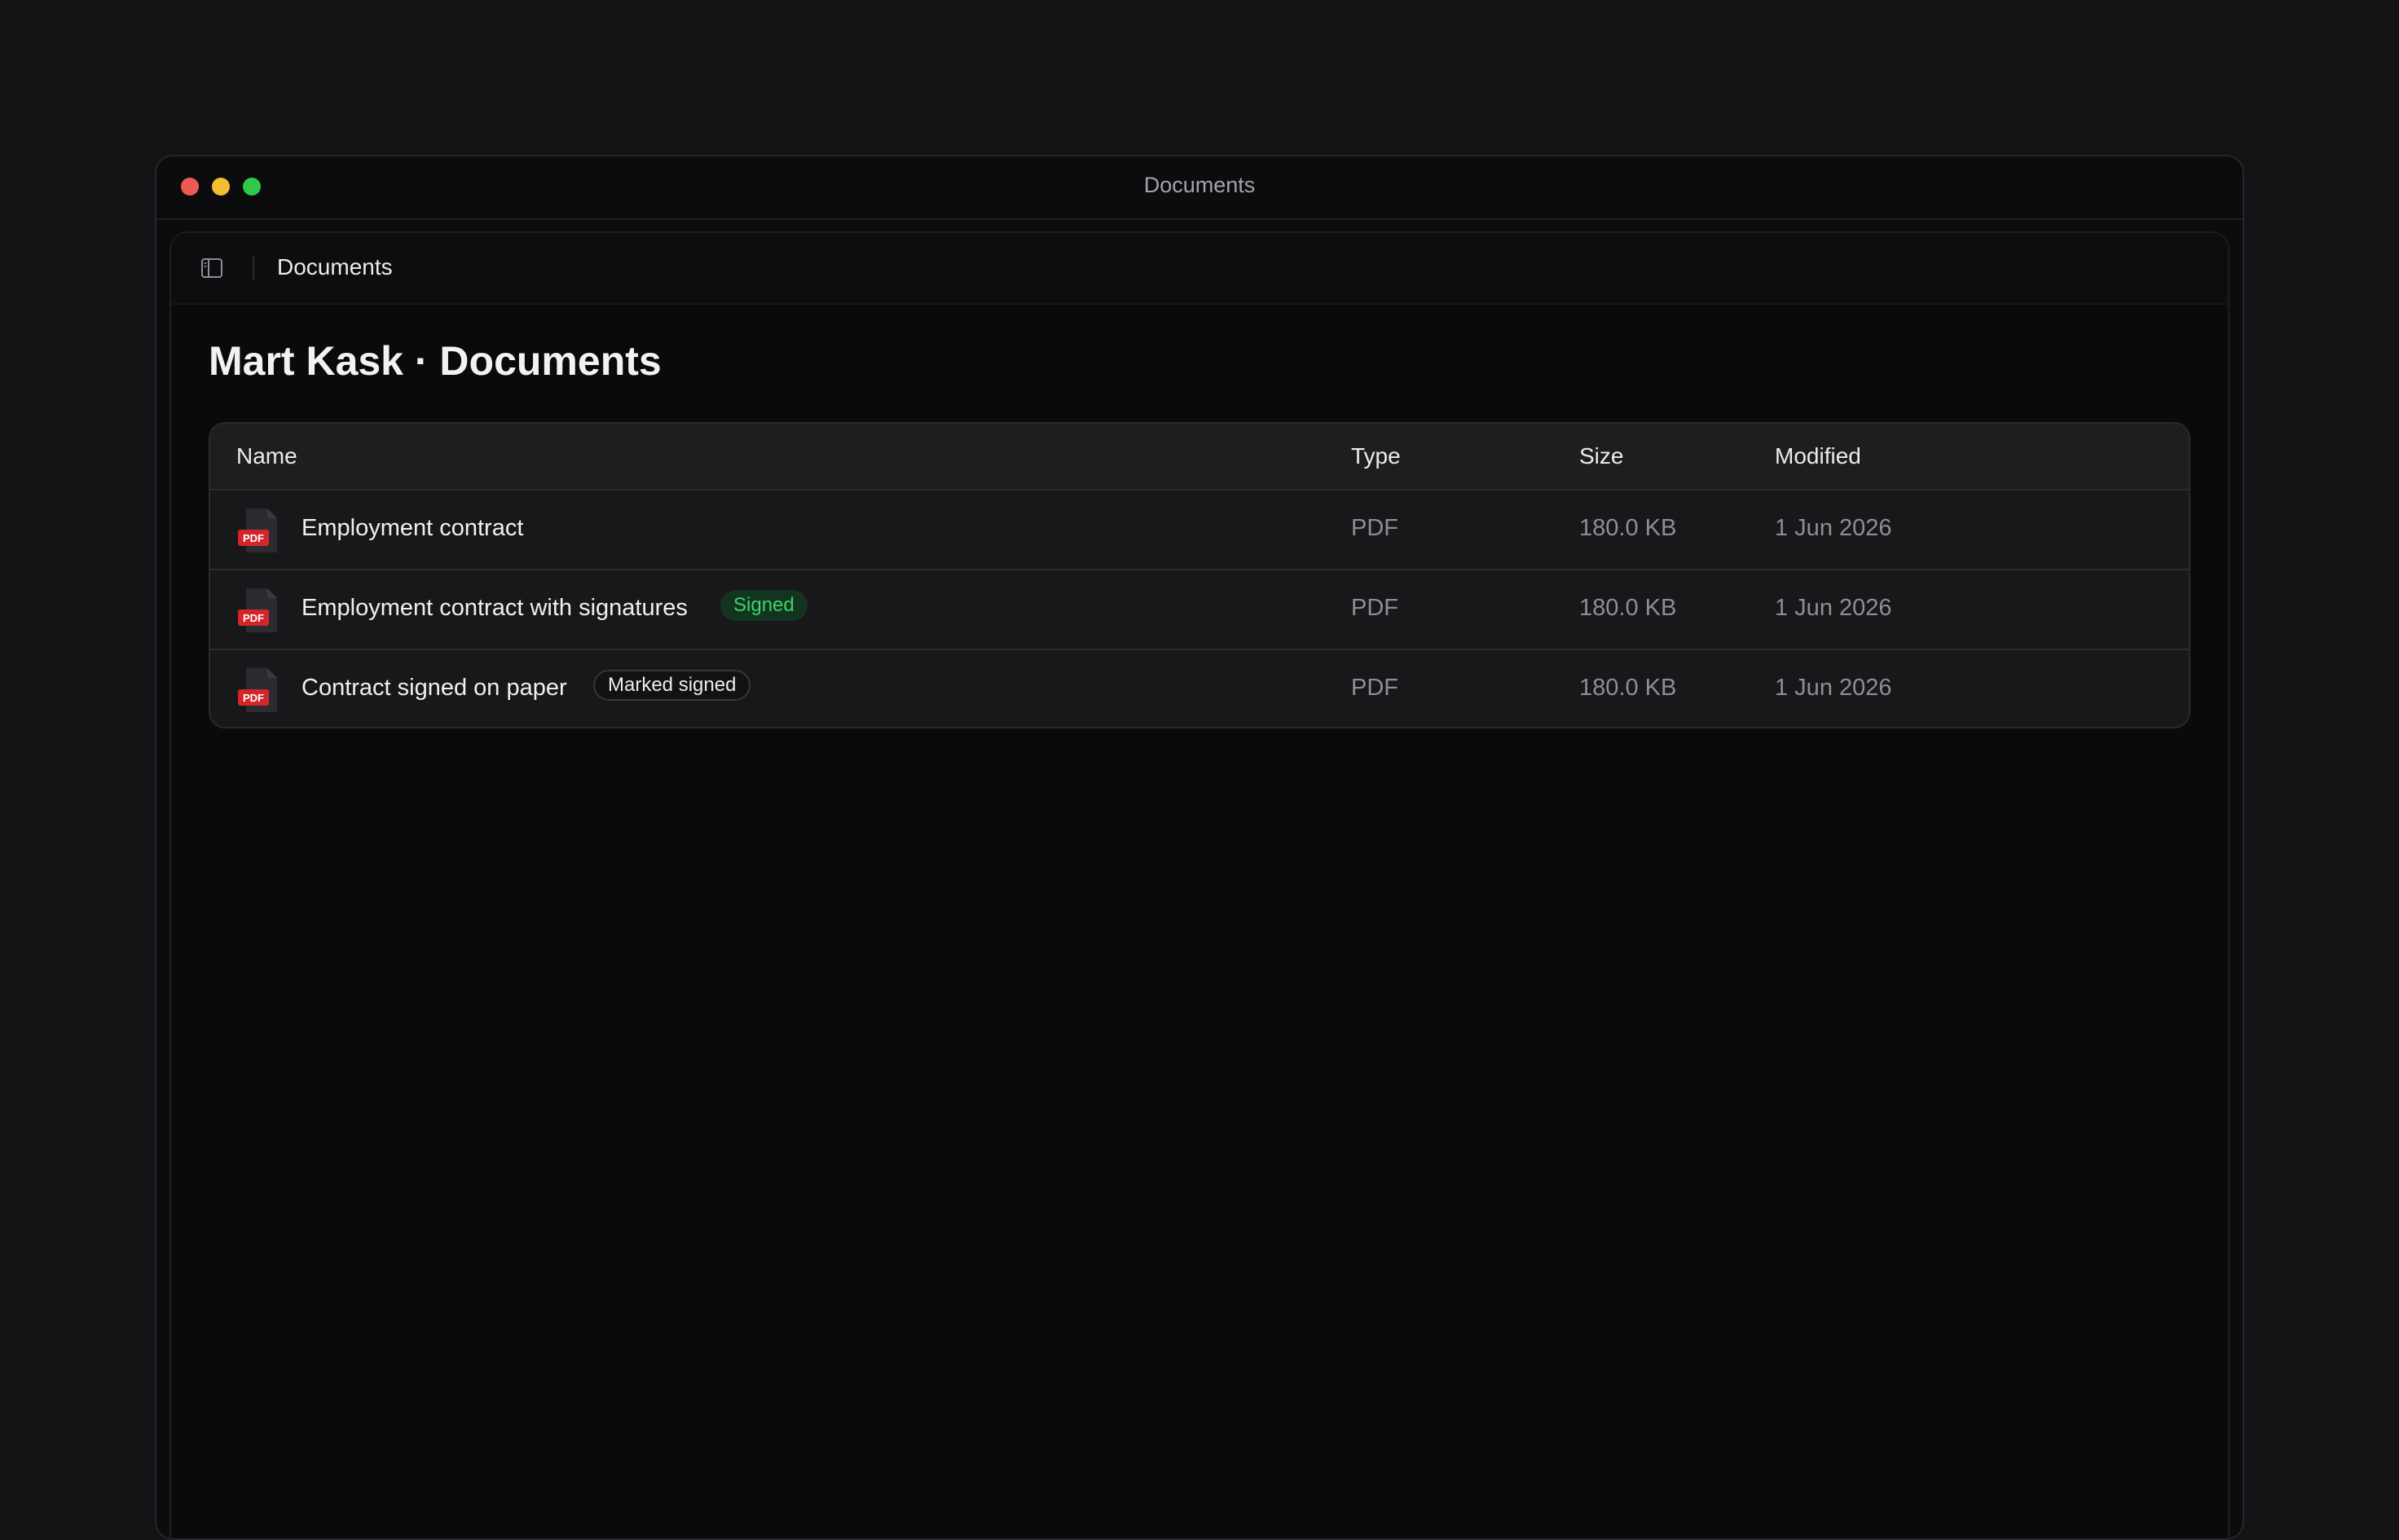  What do you see at coordinates (495, 608) in the screenshot?
I see `file-name: Employment contract with signatures` at bounding box center [495, 608].